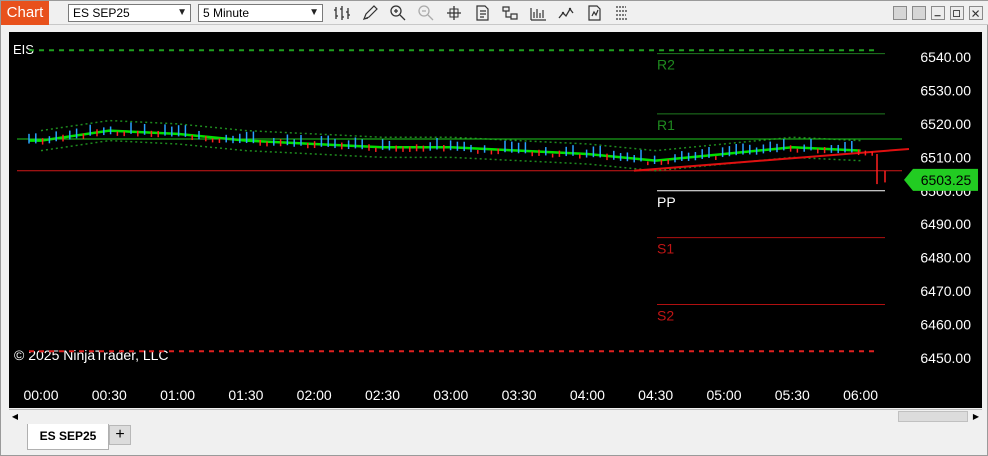 The image size is (988, 456). What do you see at coordinates (945, 157) in the screenshot?
I see `y-tick-label: 6510.00` at bounding box center [945, 157].